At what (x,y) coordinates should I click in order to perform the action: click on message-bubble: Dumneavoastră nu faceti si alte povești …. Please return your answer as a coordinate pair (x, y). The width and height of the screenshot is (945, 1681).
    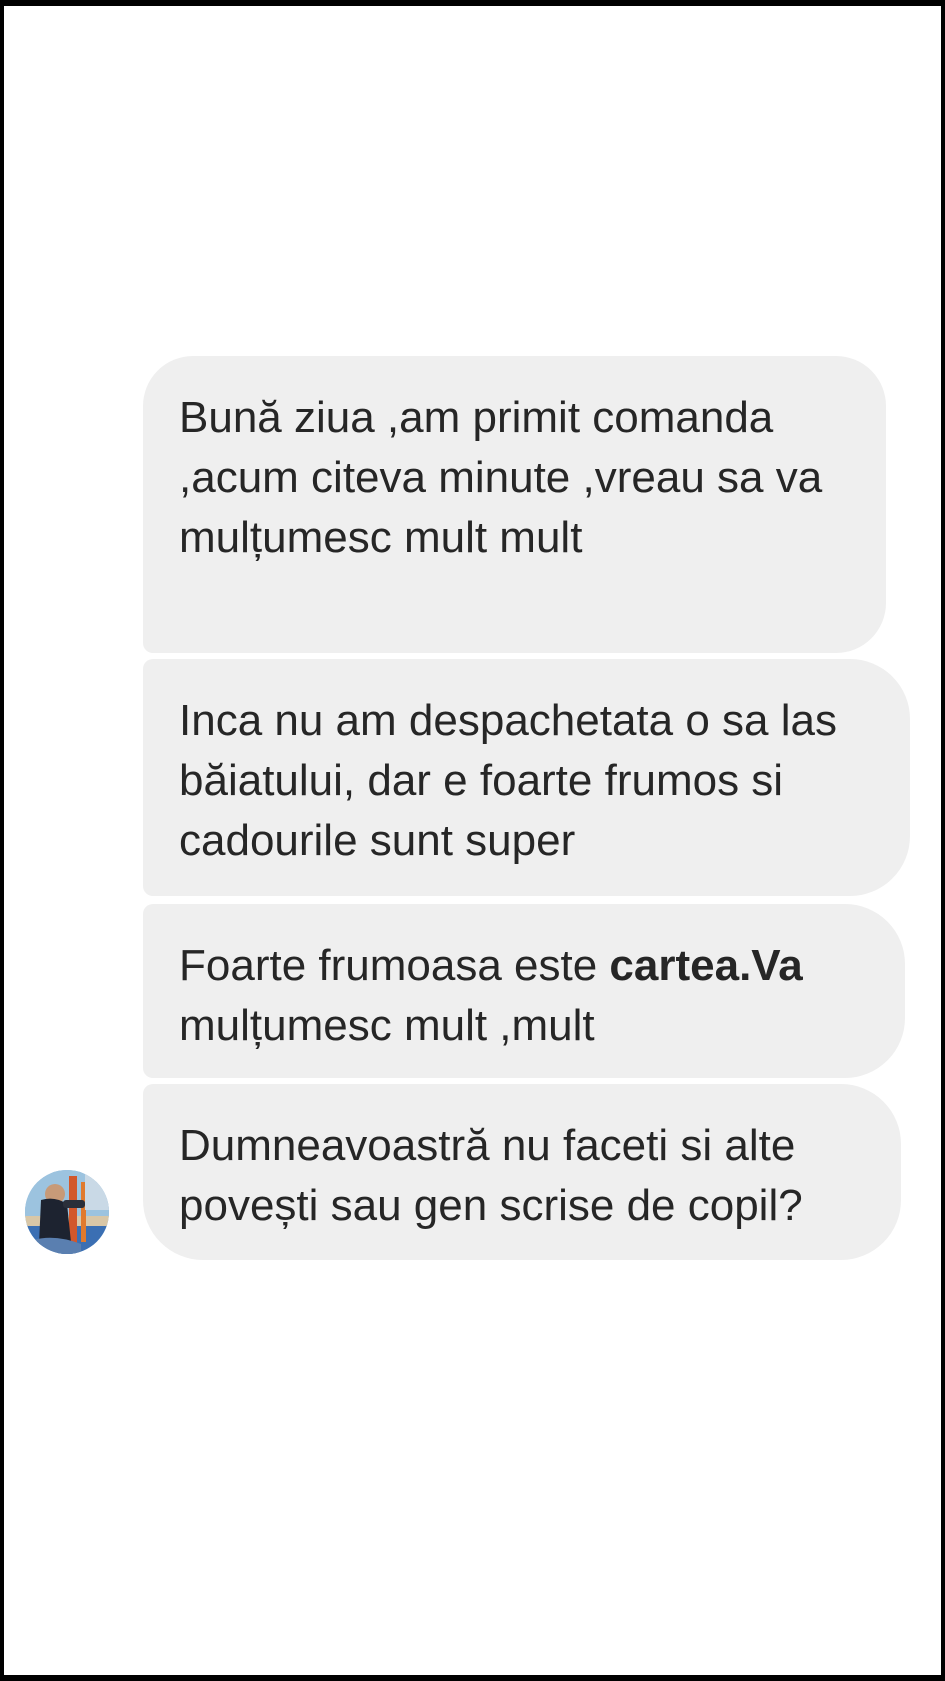
    Looking at the image, I should click on (522, 1172).